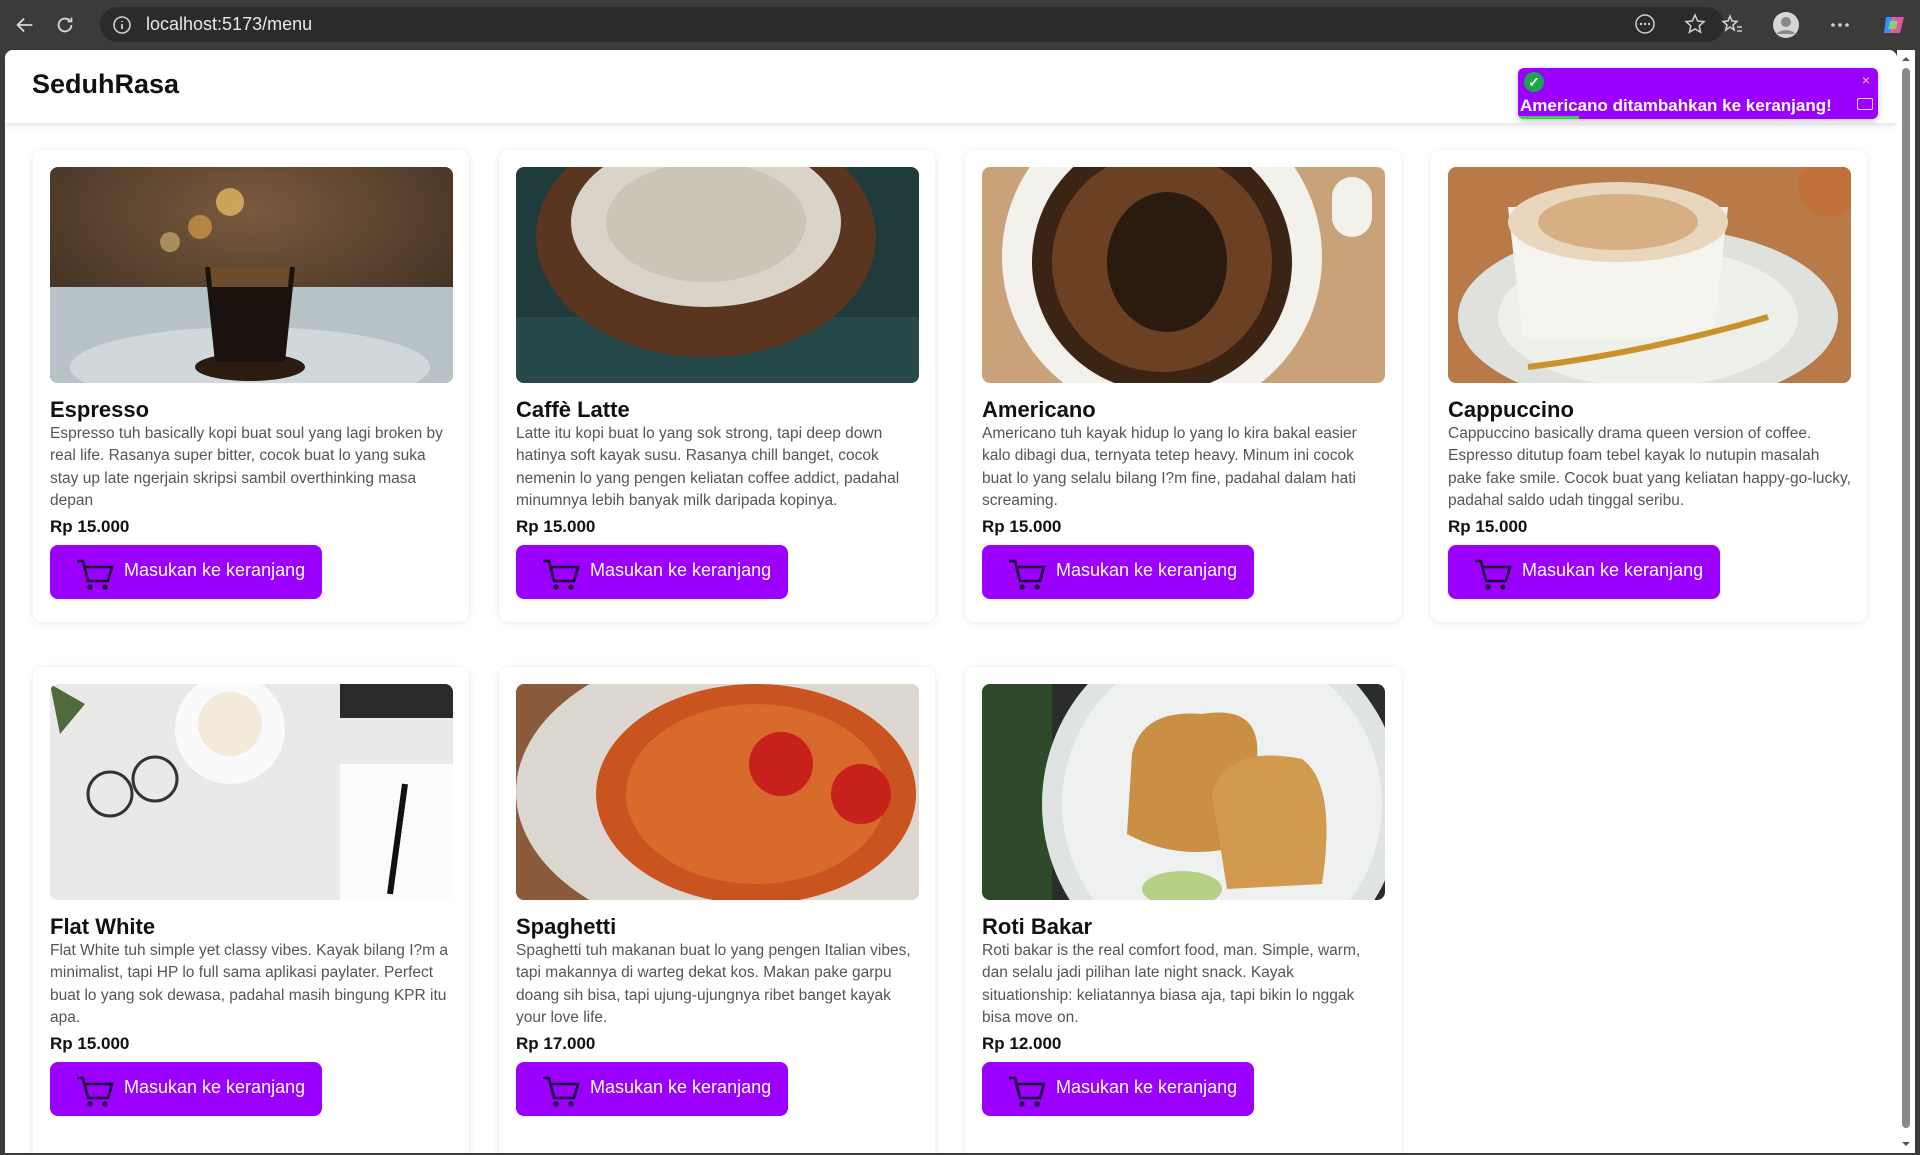 The image size is (1920, 1155). Describe the element at coordinates (1039, 409) in the screenshot. I see `item-name: Americano` at that location.